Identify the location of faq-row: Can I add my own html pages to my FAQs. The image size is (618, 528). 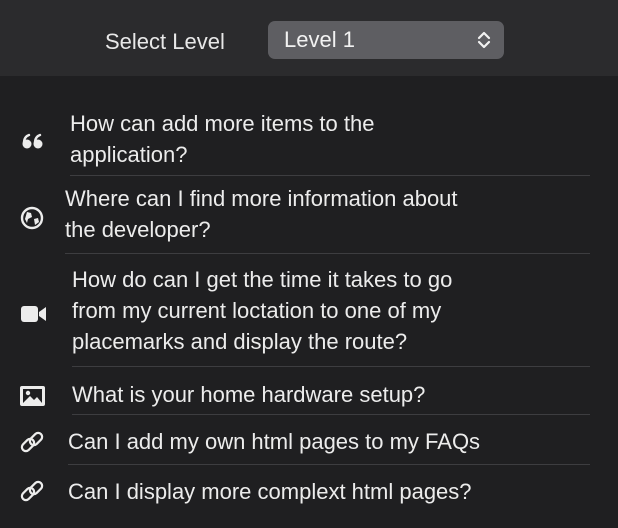
(309, 444).